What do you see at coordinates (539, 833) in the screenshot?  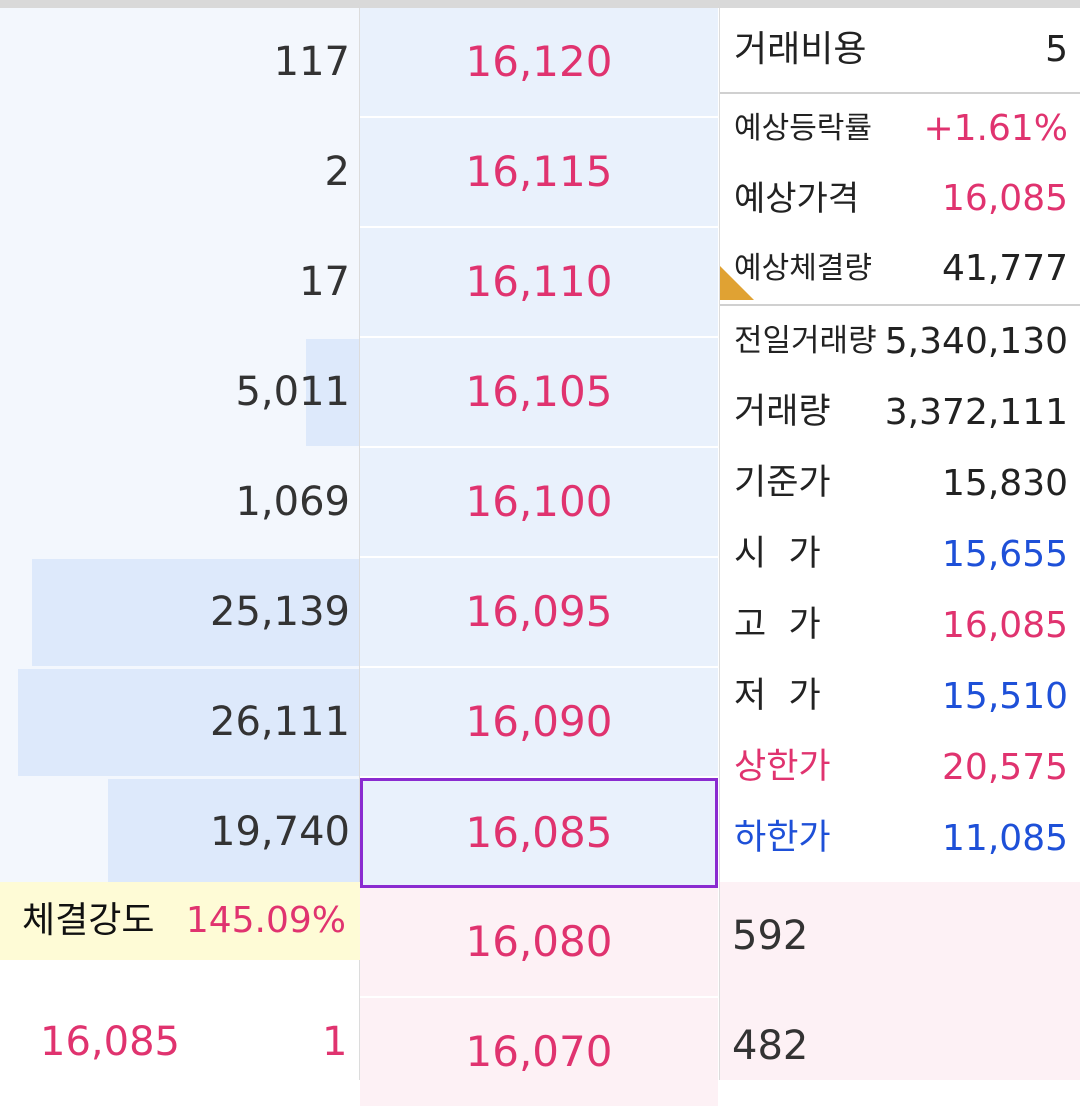 I see `current-price-cell: 16,085` at bounding box center [539, 833].